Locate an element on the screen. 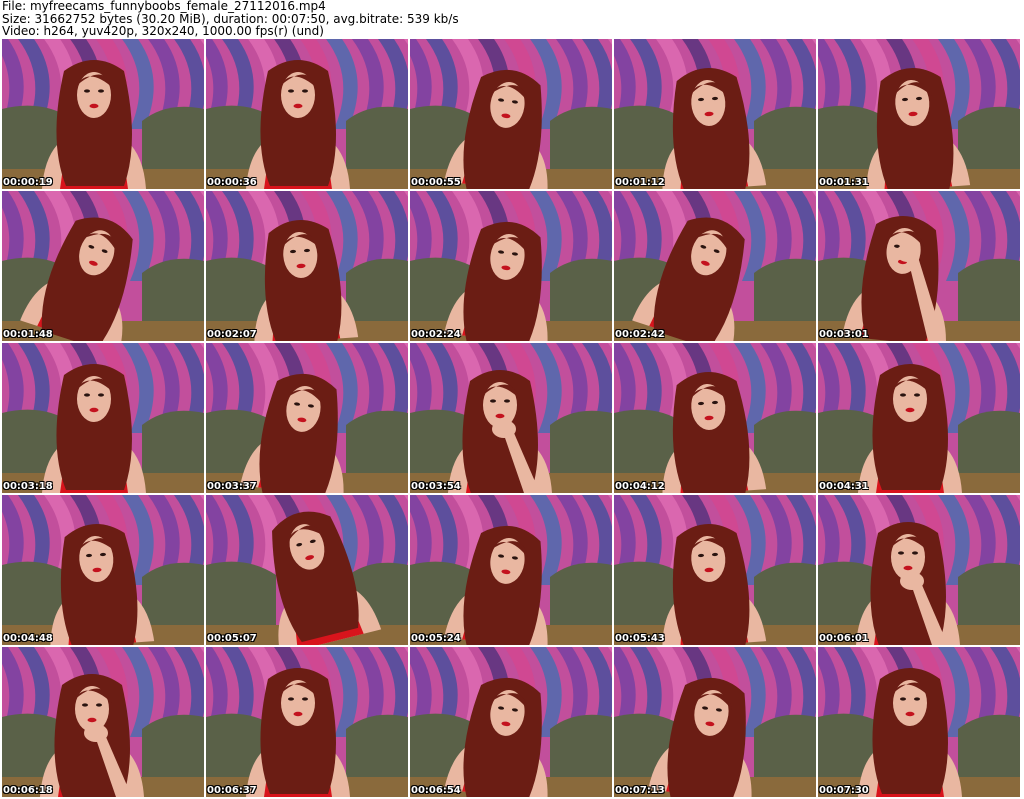 The image size is (1024, 799). timestamp-label: 00:07:13 is located at coordinates (640, 790).